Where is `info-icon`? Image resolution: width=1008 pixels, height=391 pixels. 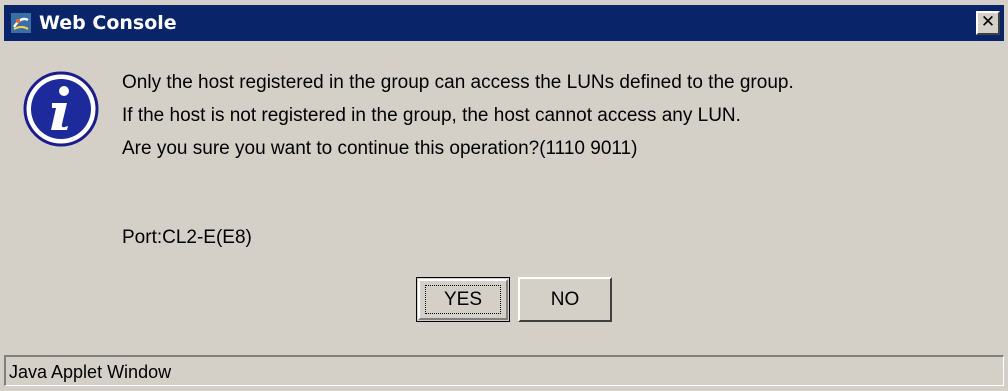
info-icon is located at coordinates (61, 109).